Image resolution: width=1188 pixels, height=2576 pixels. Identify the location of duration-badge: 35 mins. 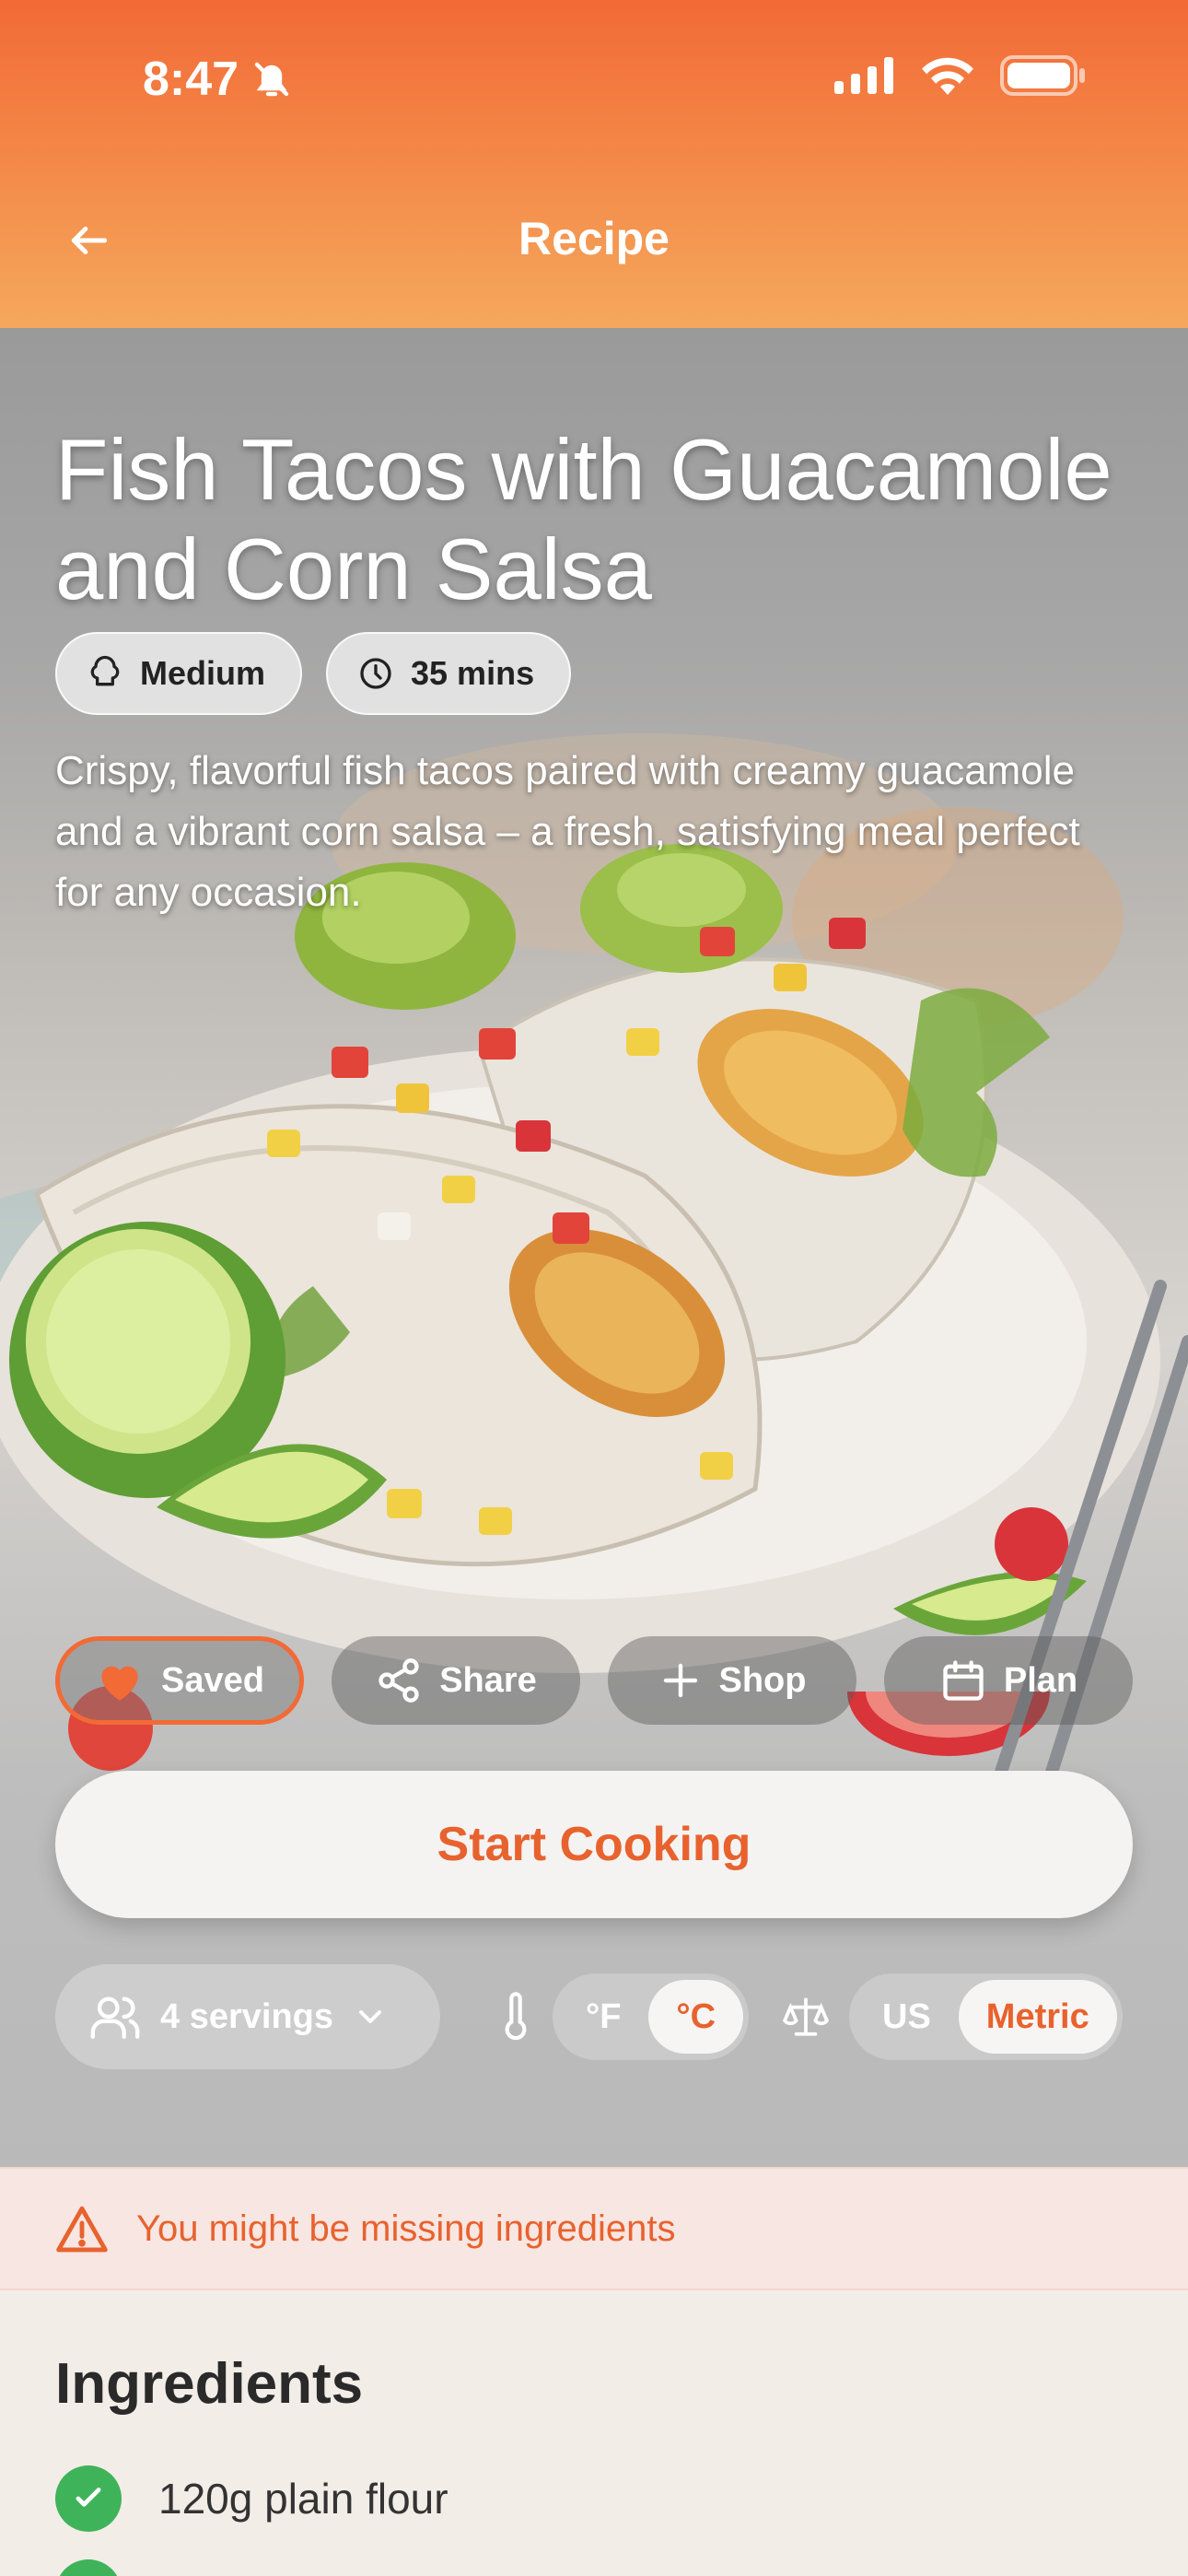
(449, 673).